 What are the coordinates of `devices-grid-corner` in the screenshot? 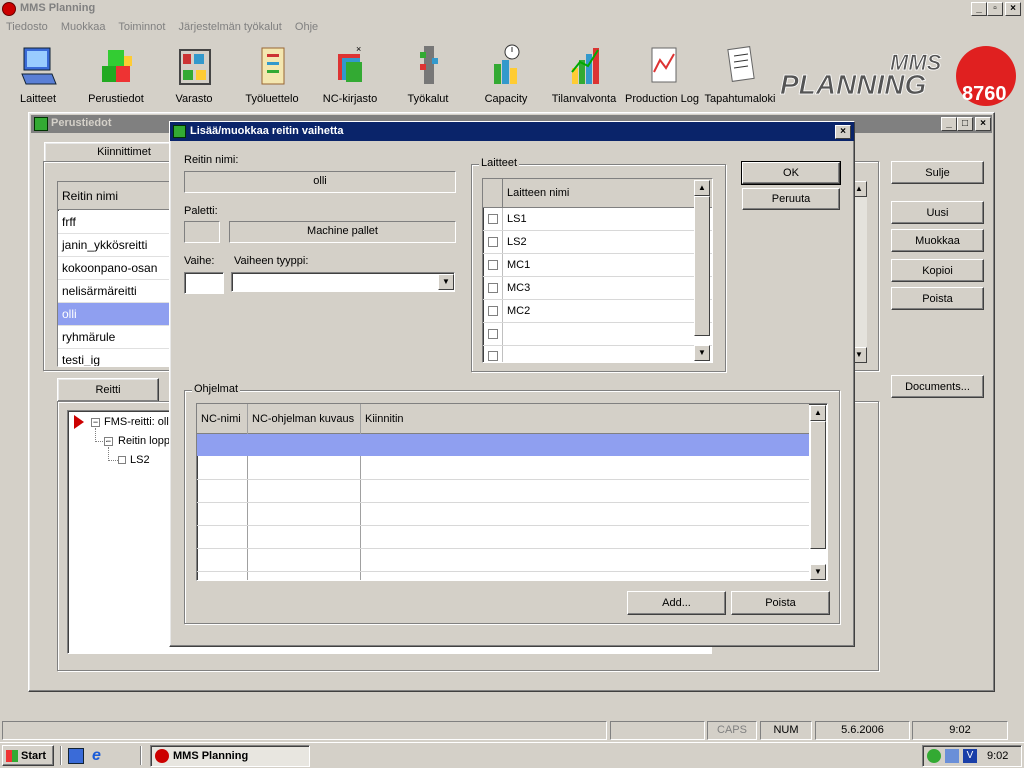 It's located at (493, 193).